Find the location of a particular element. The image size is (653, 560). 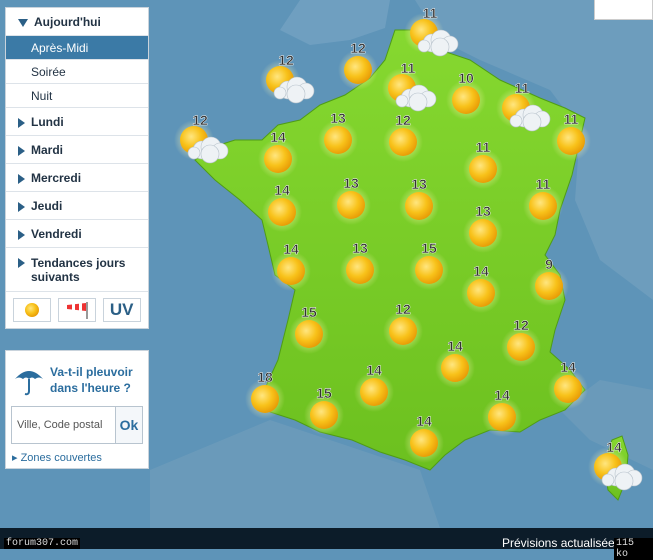

nav-night-label: Nuit is located at coordinates (42, 96).